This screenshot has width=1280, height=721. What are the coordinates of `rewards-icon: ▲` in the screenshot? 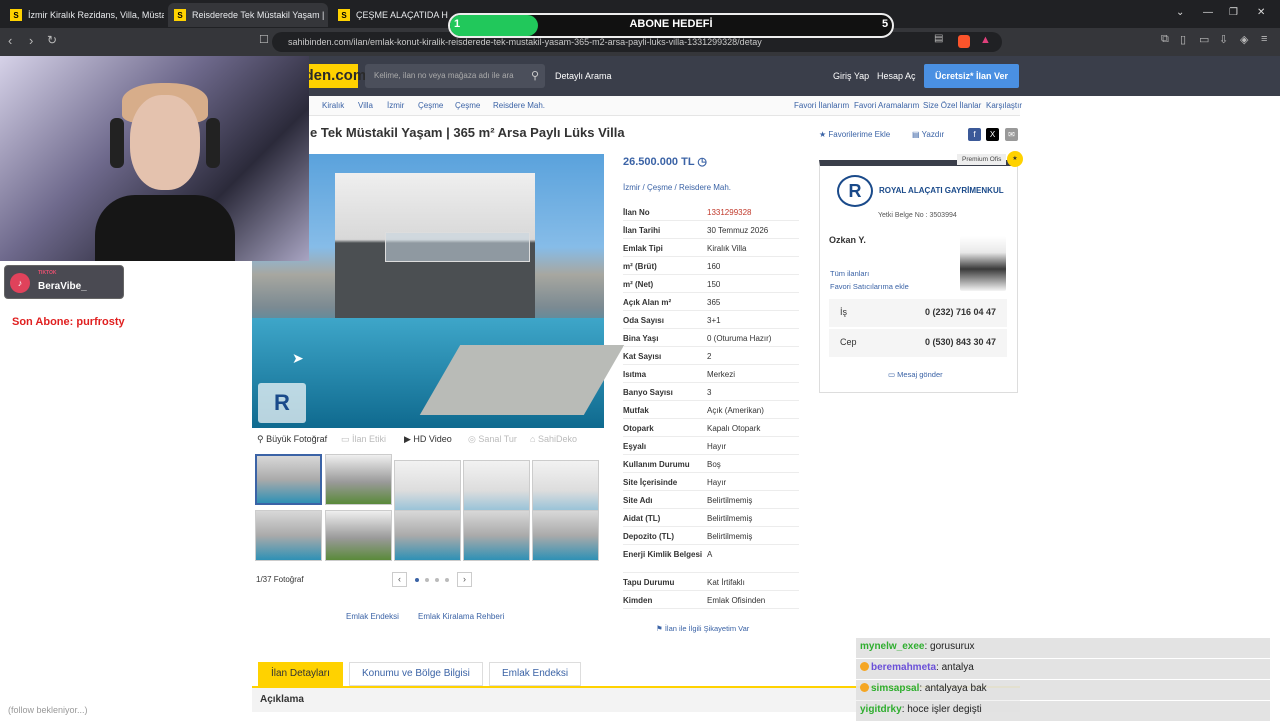 It's located at (985, 40).